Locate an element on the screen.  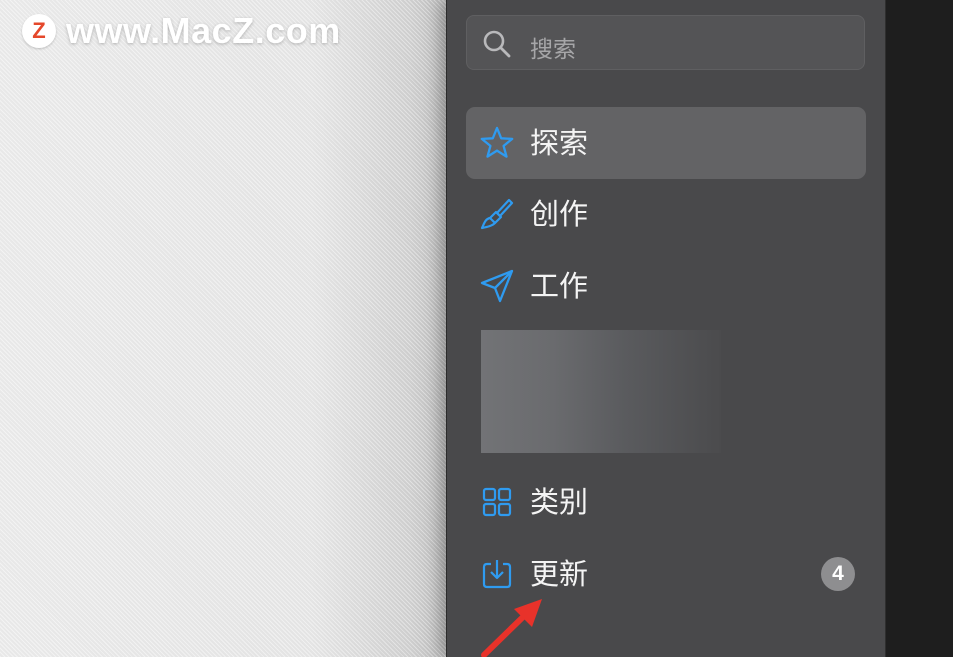
paper-plane-icon is located at coordinates (497, 286).